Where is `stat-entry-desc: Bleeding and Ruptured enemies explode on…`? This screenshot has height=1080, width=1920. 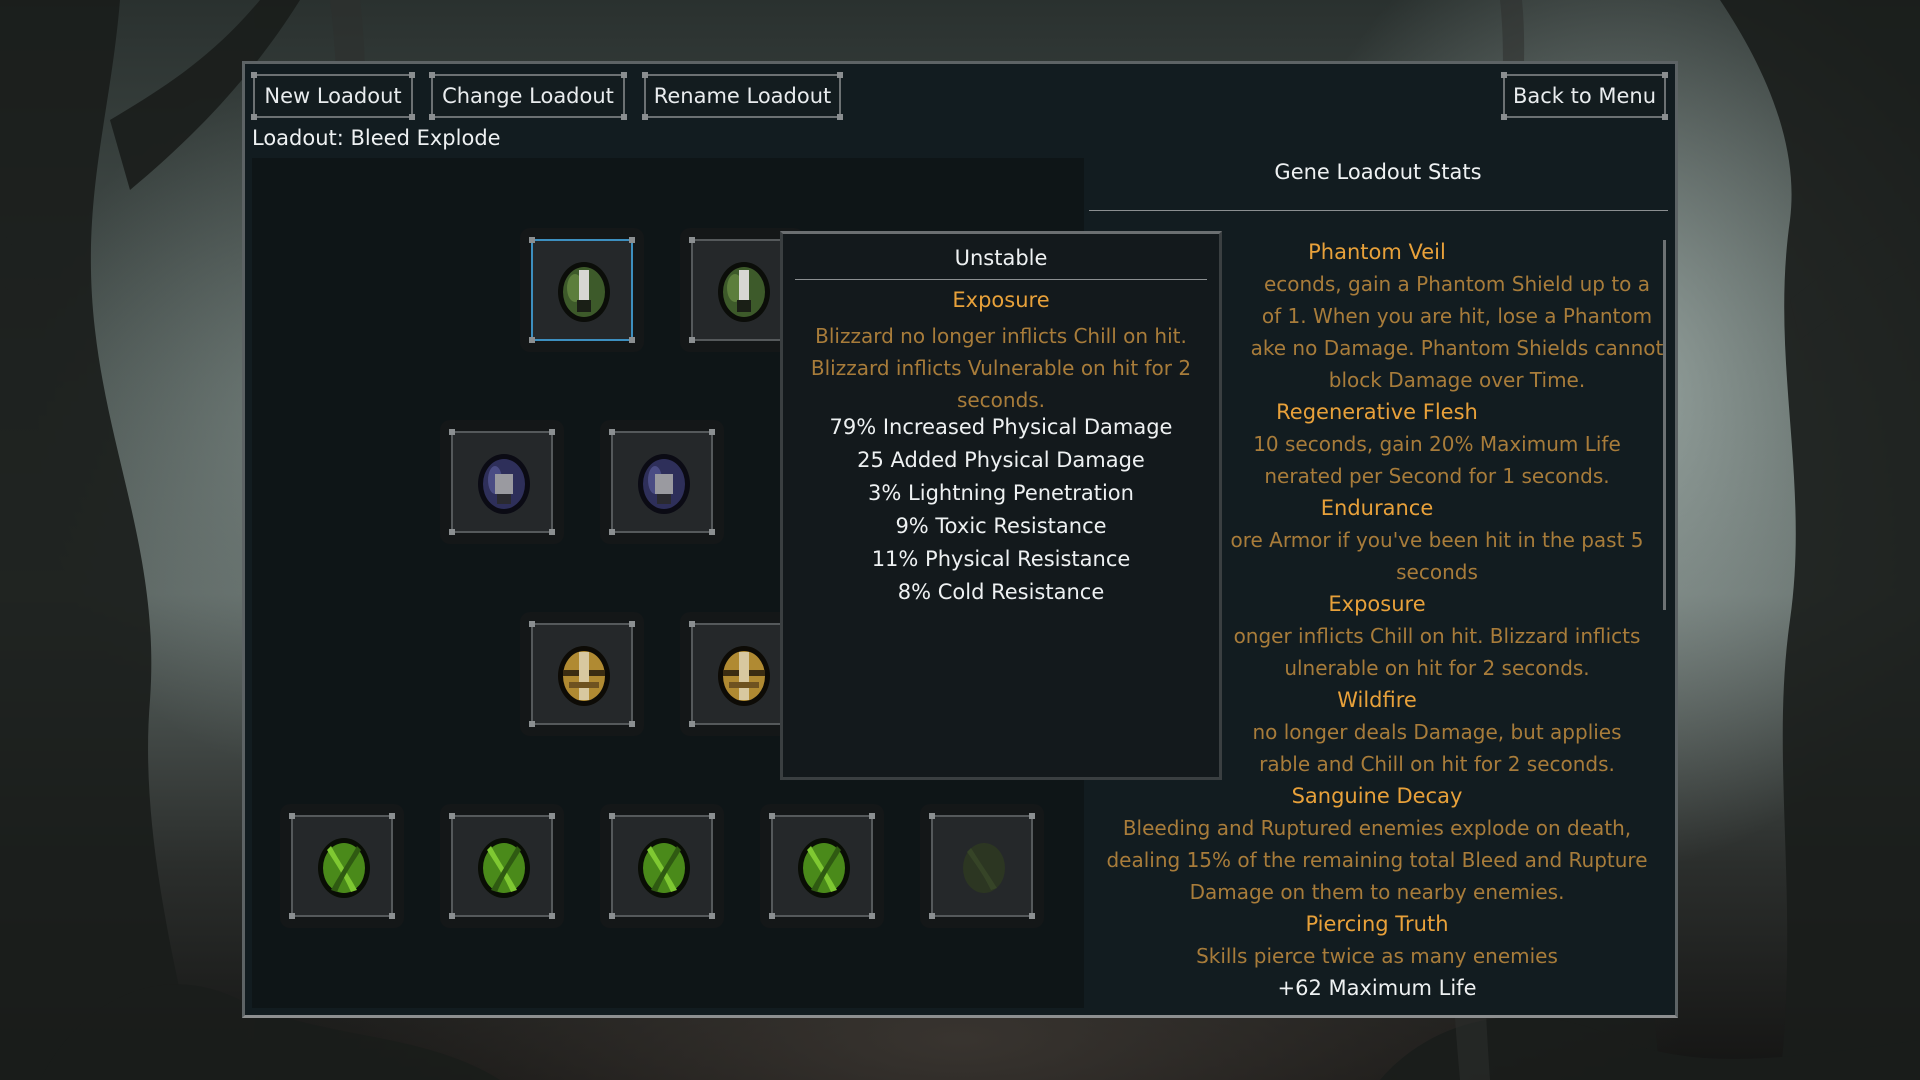
stat-entry-desc: Bleeding and Ruptured enemies explode on… is located at coordinates (1377, 860).